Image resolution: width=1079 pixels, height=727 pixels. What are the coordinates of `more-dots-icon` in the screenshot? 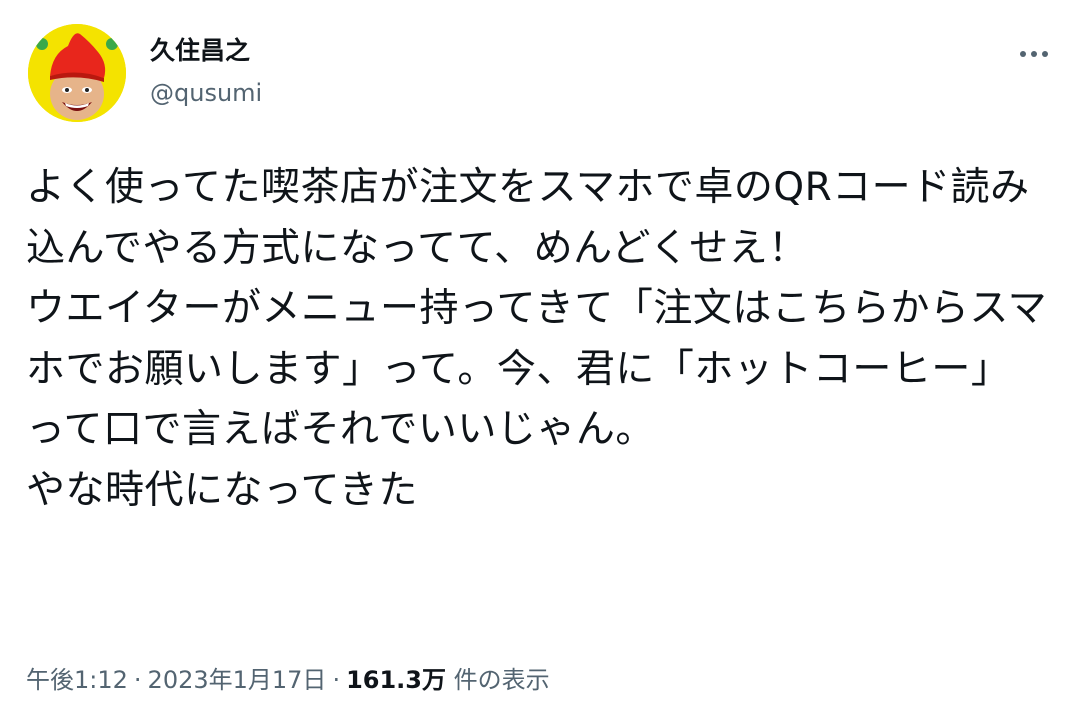 It's located at (1034, 54).